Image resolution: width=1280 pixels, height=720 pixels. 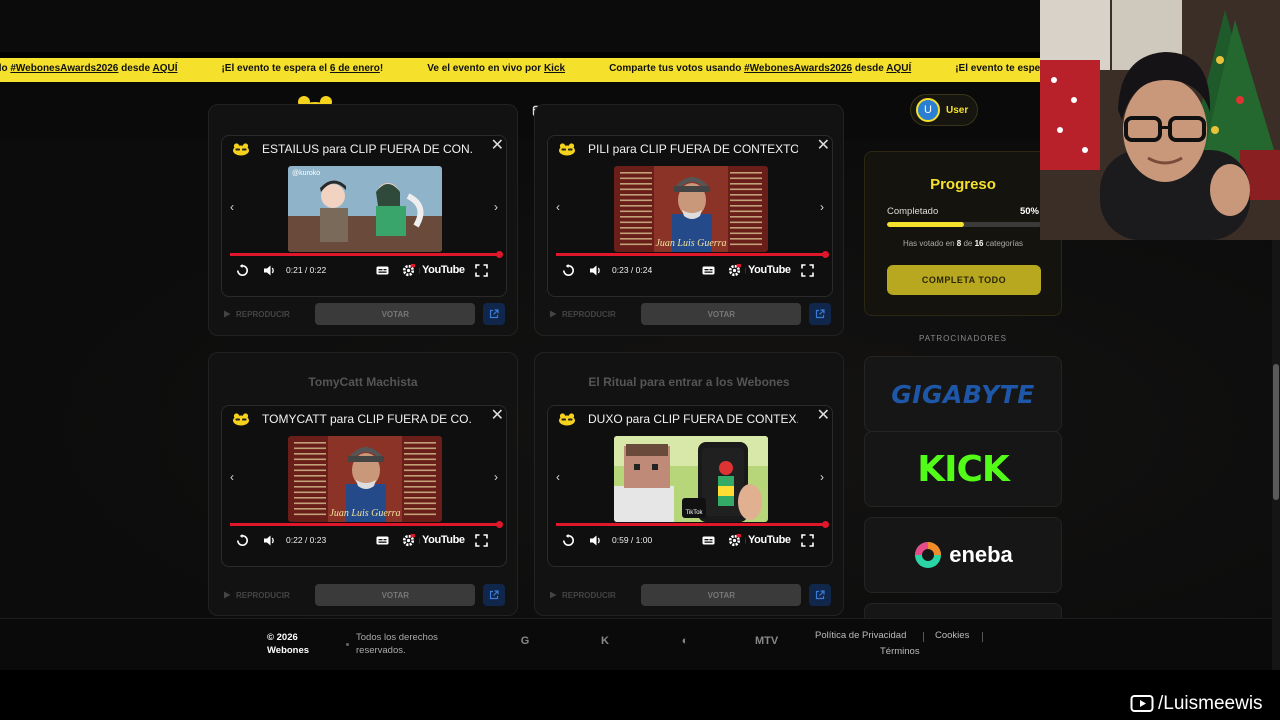 I want to click on privacy-link: Política de Privacidad, so click(x=860, y=635).